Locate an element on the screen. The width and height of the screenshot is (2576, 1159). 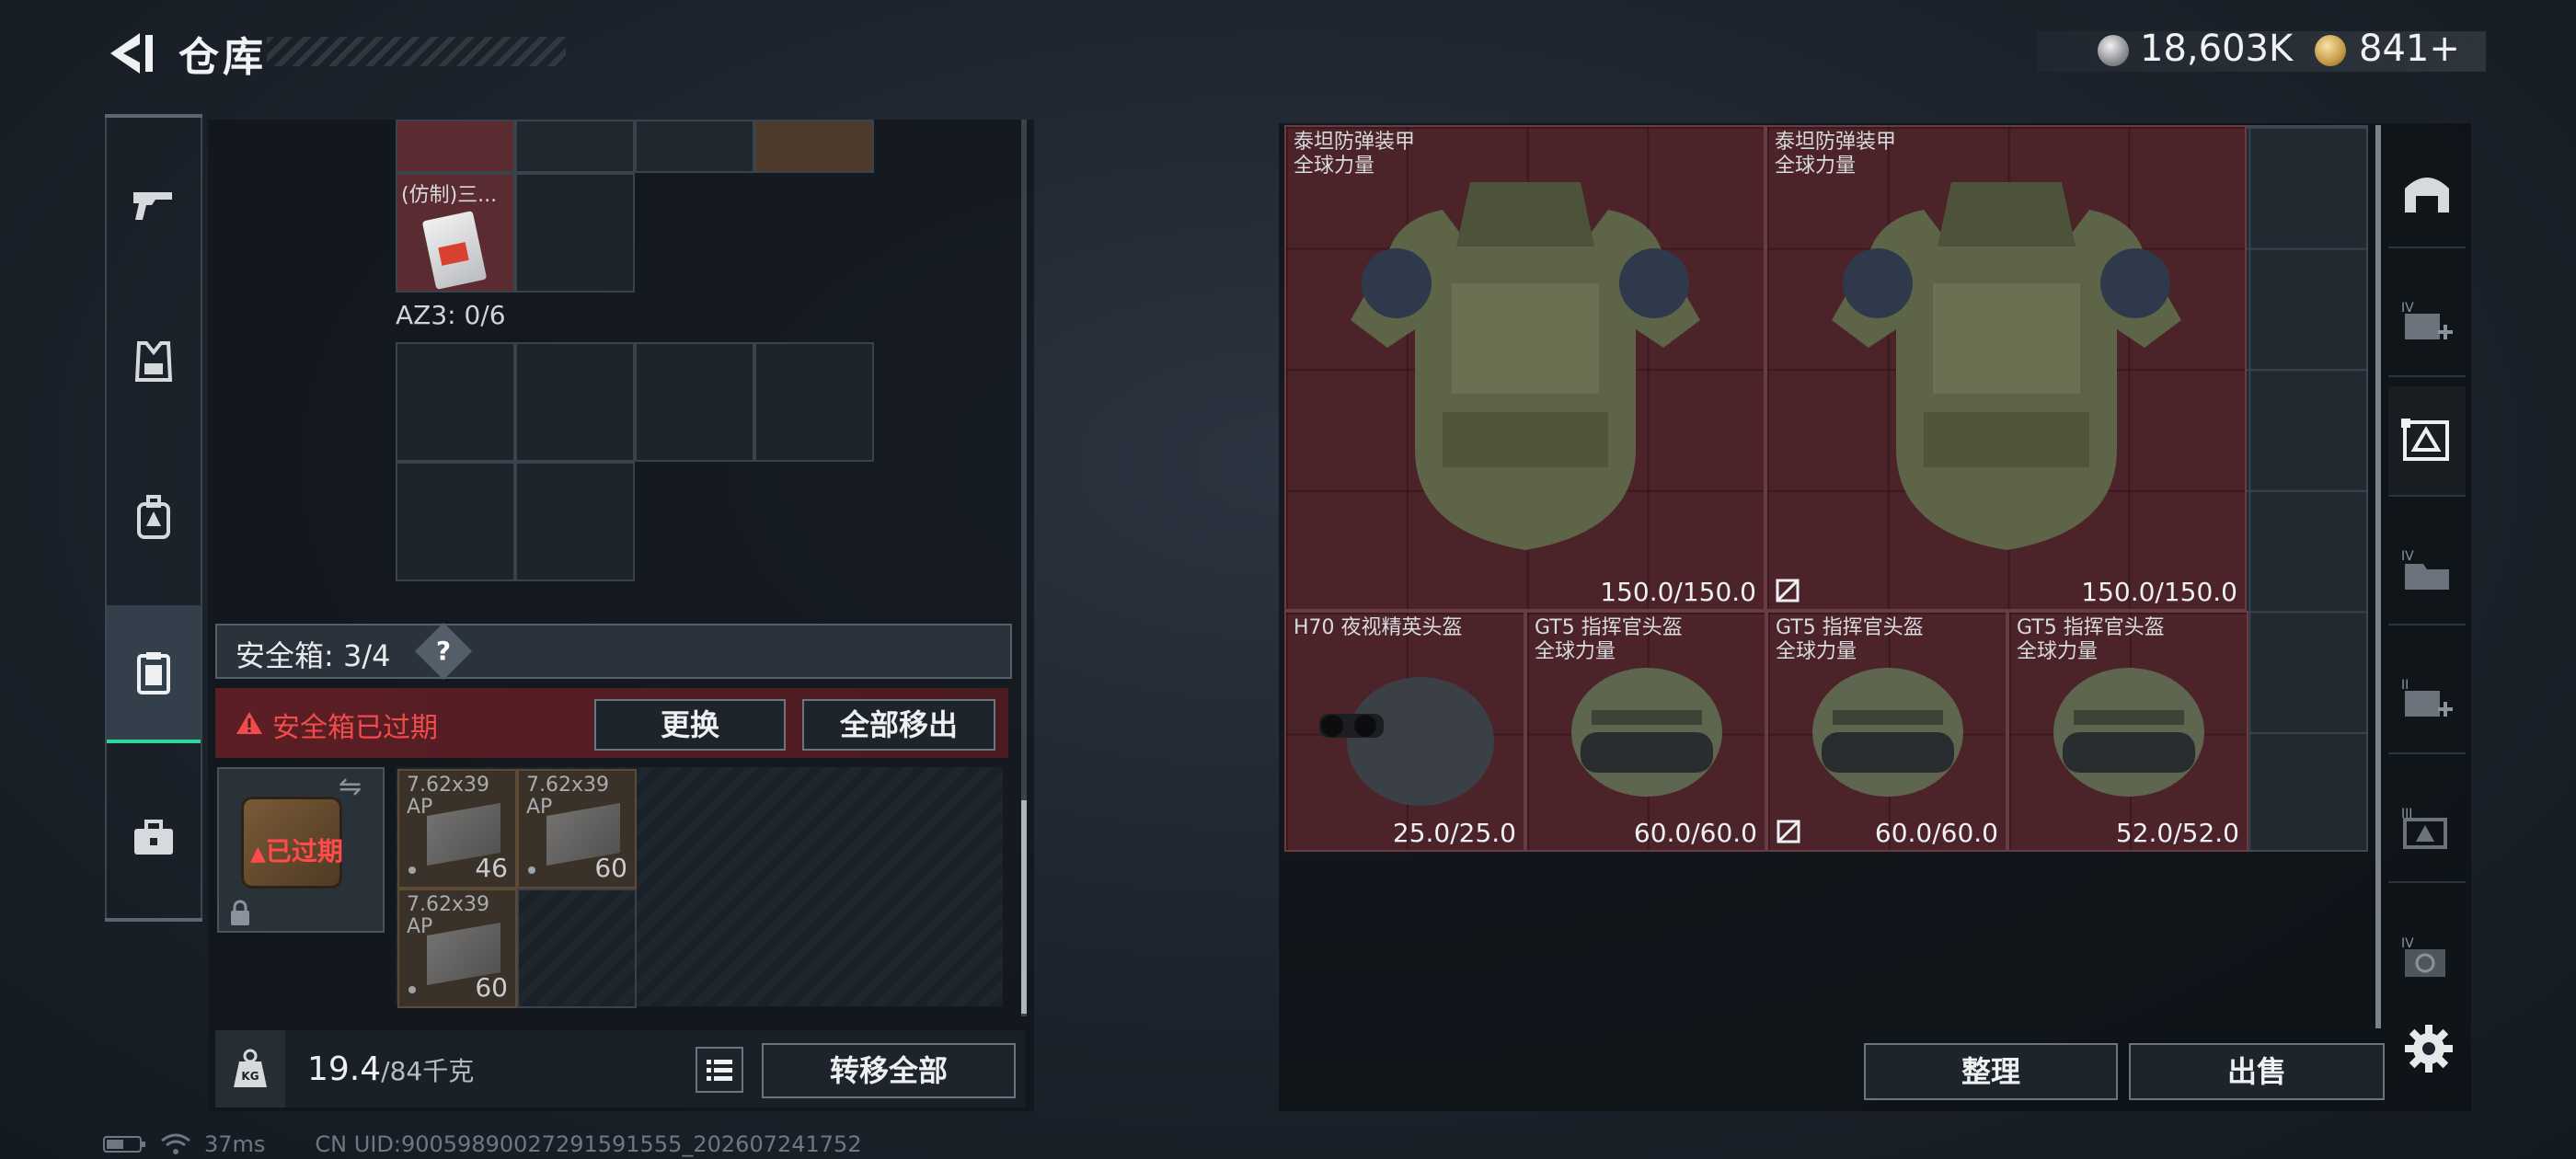
stash-tab-2-add: II is located at coordinates (2427, 699).